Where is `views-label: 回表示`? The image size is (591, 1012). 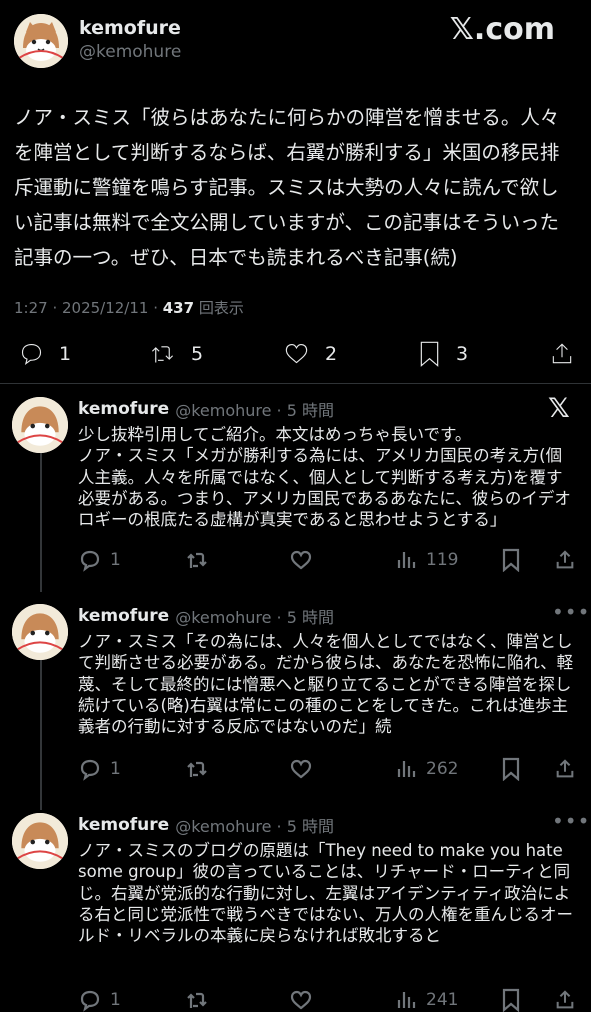 views-label: 回表示 is located at coordinates (219, 308).